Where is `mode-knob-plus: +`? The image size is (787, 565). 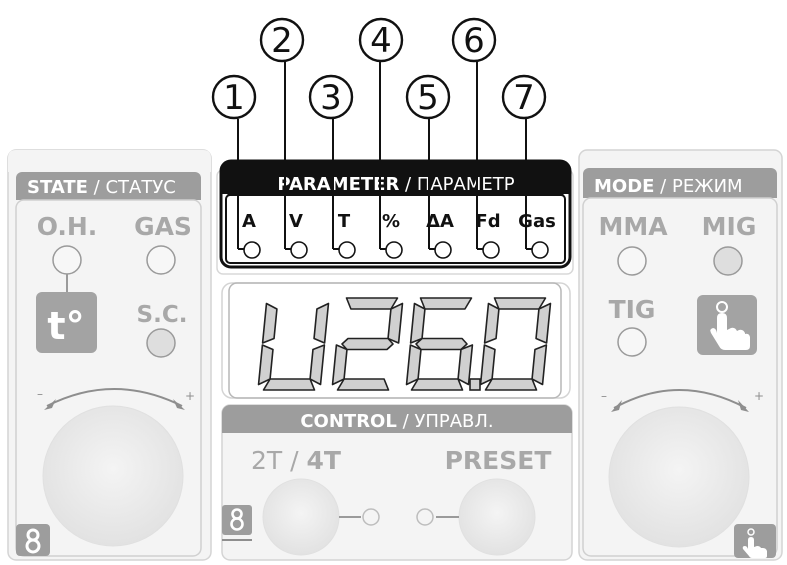
mode-knob-plus: + is located at coordinates (759, 396).